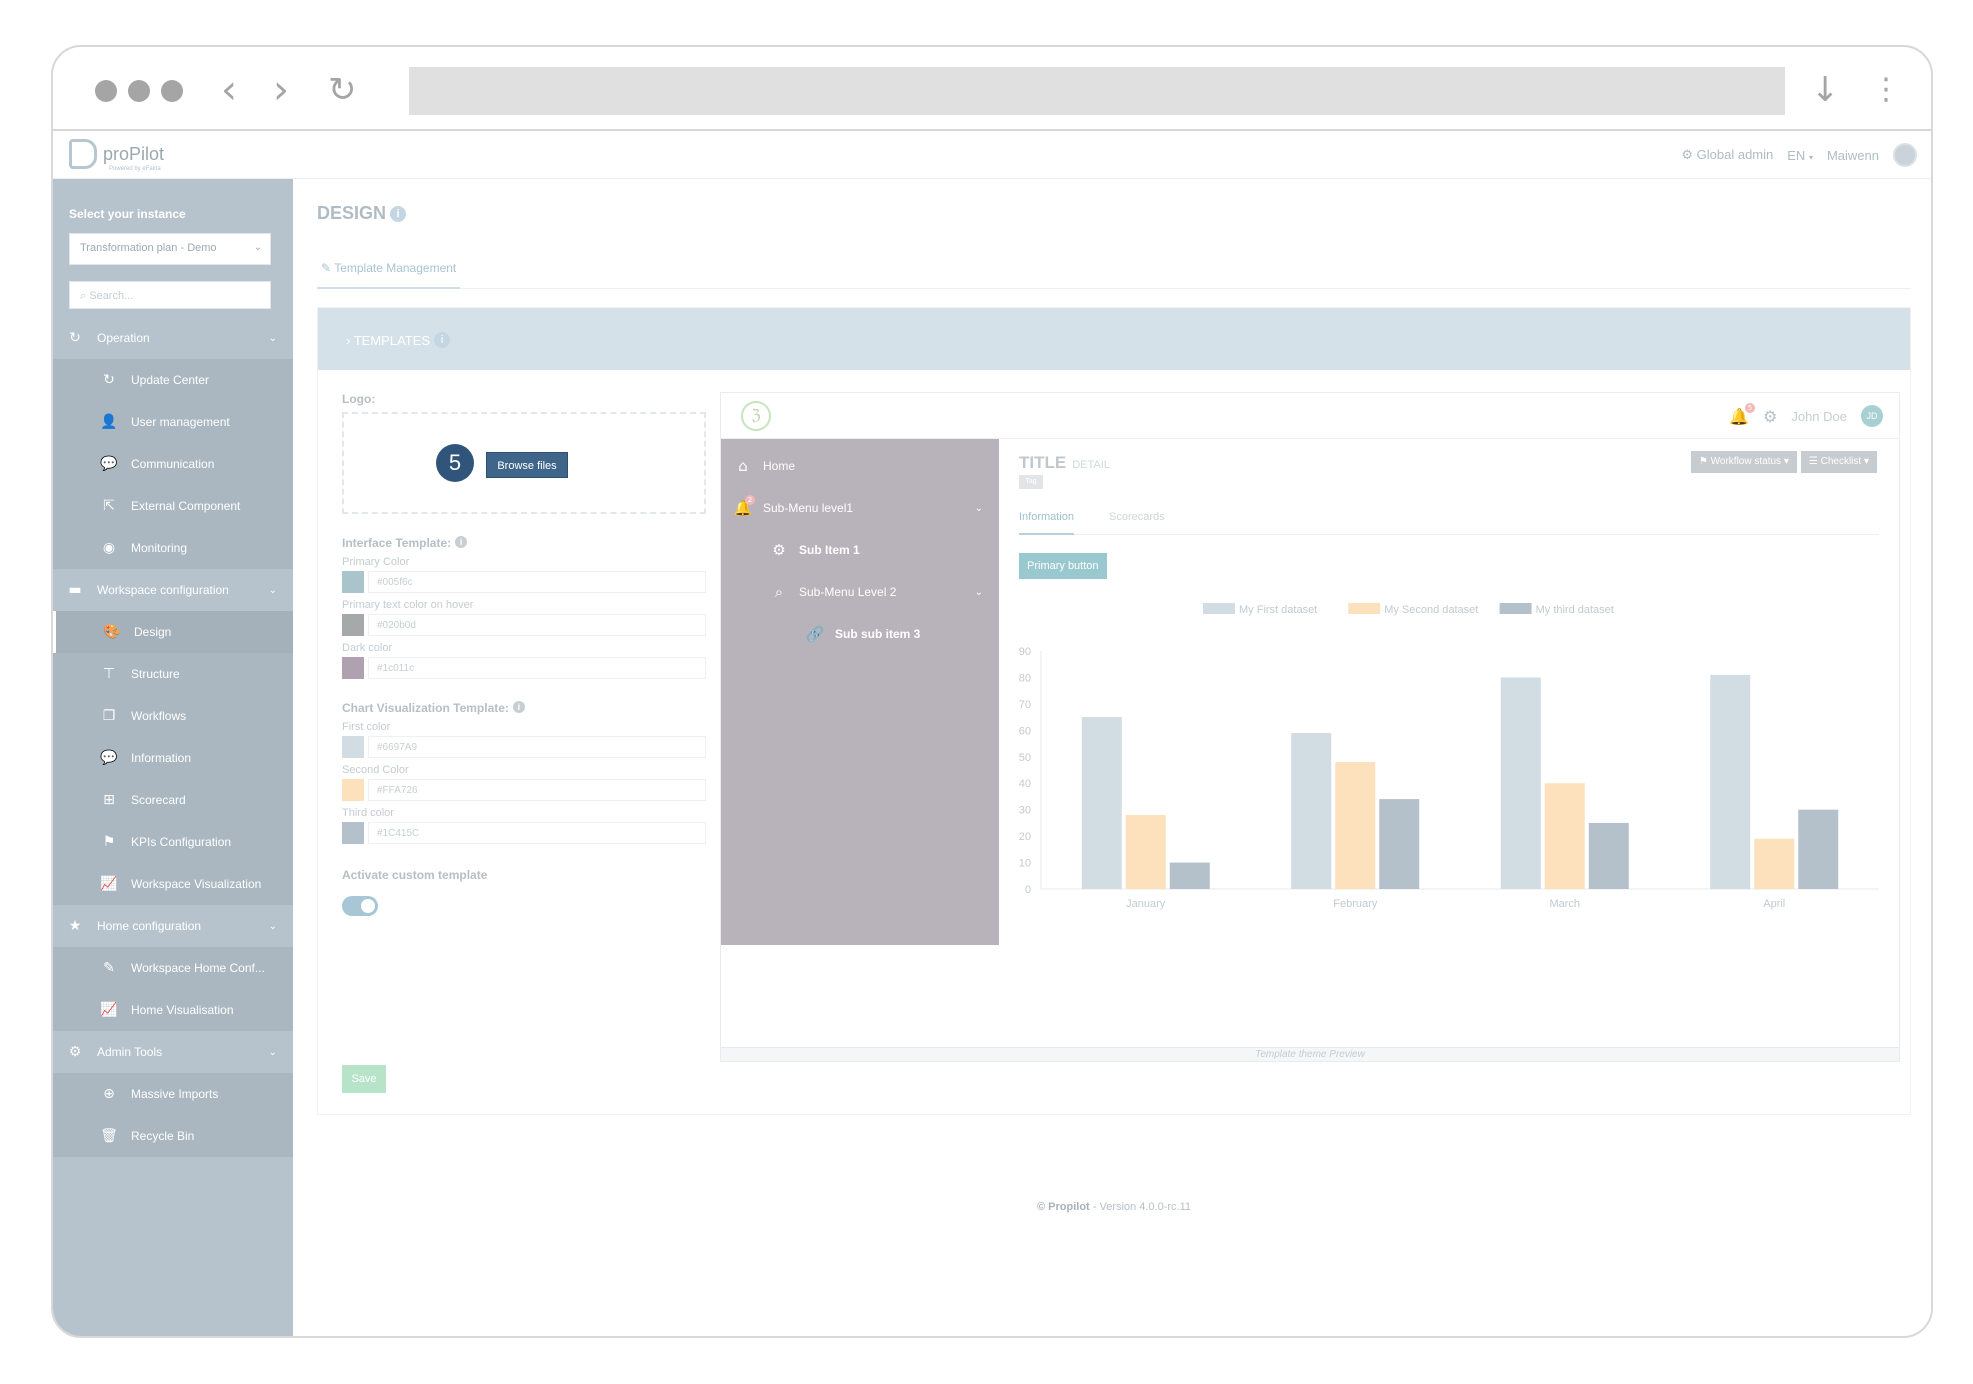 The width and height of the screenshot is (1973, 1384). Describe the element at coordinates (1031, 482) in the screenshot. I see `preview-tag: Tag` at that location.